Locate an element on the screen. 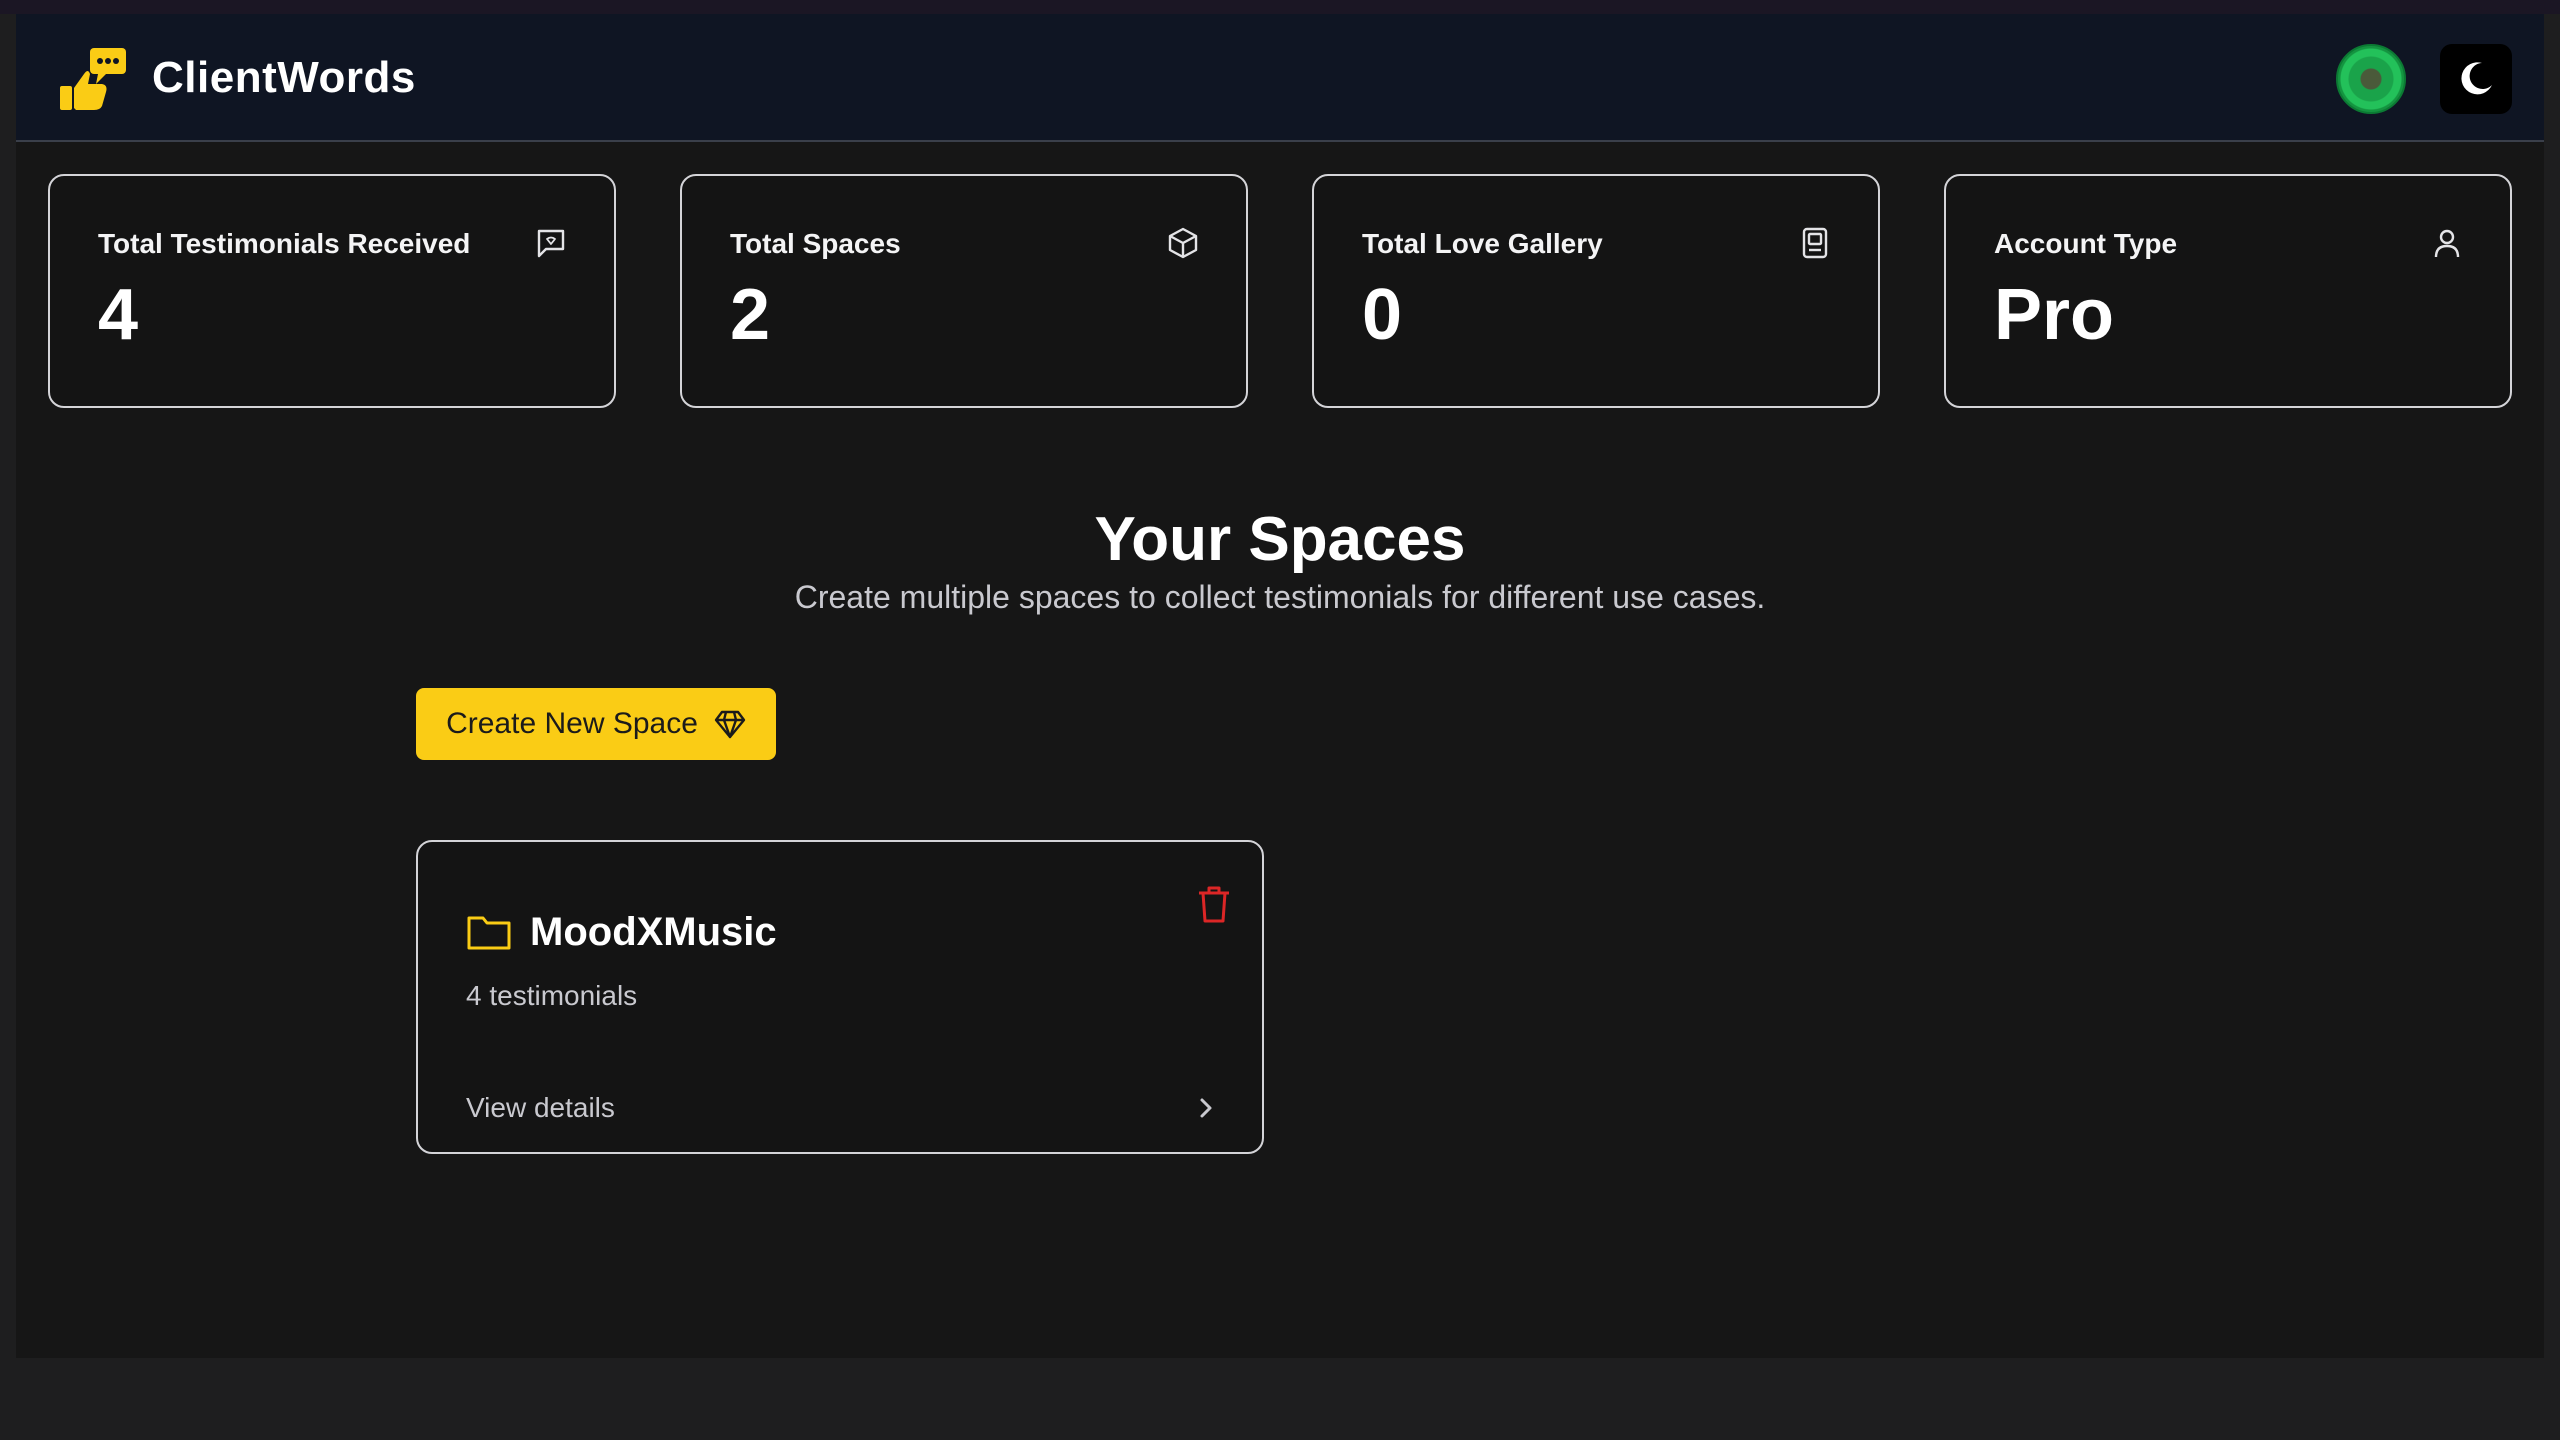 This screenshot has width=2560, height=1440. create-new-space-button: Create New Space is located at coordinates (596, 724).